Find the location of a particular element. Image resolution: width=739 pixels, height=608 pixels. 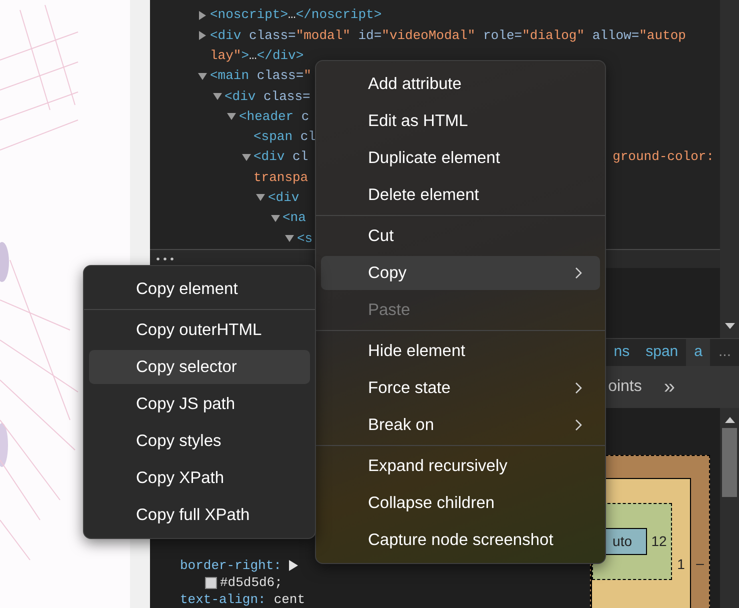

code-line: <s is located at coordinates (305, 239).